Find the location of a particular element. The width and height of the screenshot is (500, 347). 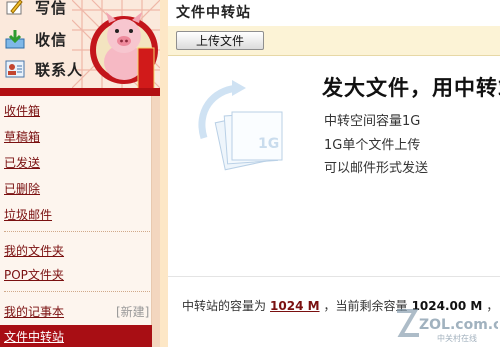

zol-watermark-logo: ZOL.com.cn 中关村在线 is located at coordinates (447, 326).